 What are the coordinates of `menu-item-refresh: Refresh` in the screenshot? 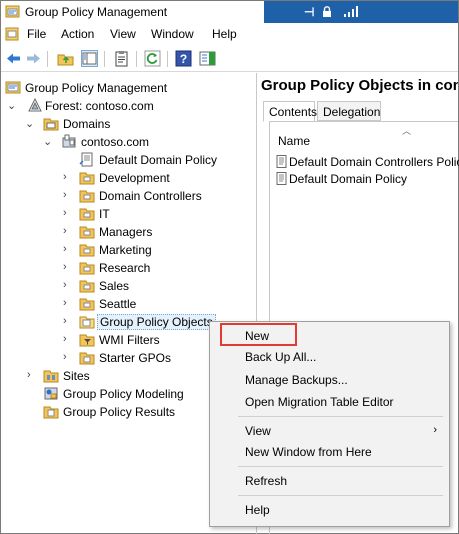 It's located at (329, 481).